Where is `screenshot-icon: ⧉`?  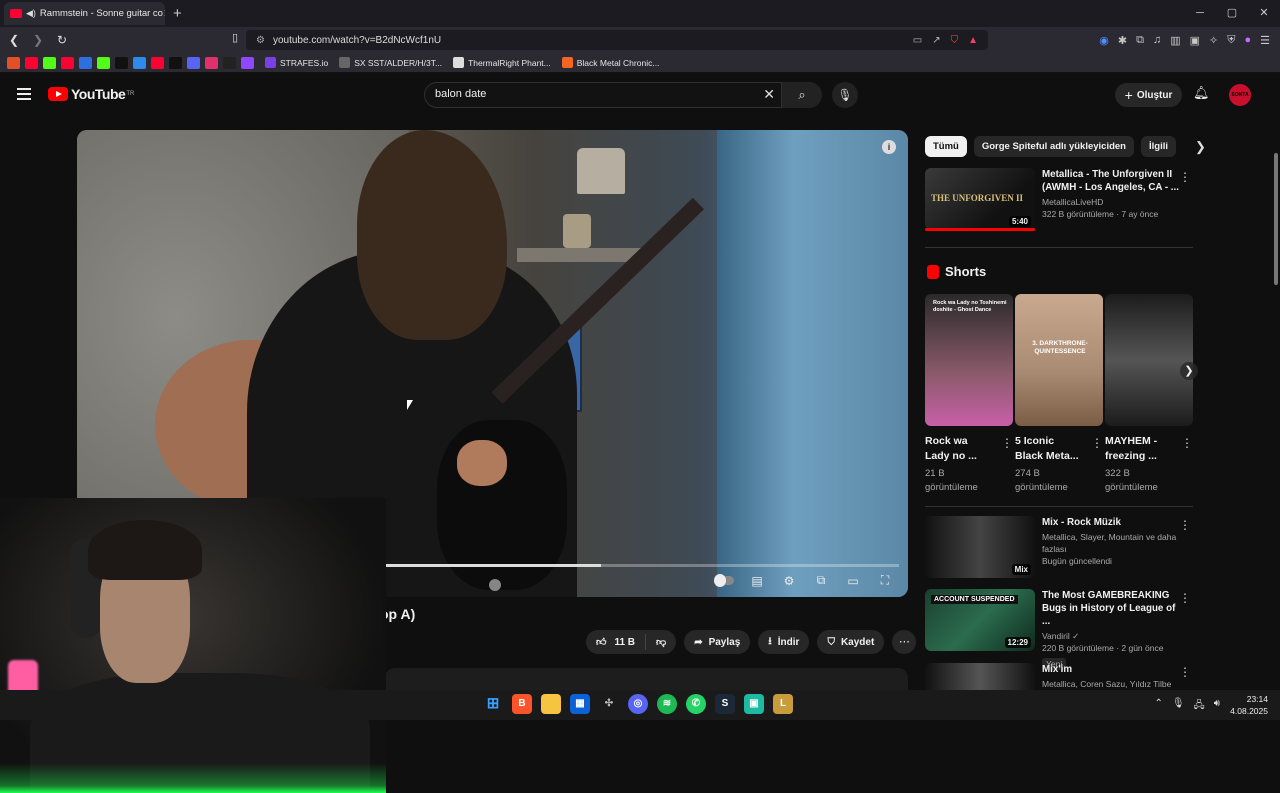
screenshot-icon: ⧉ is located at coordinates (1140, 40).